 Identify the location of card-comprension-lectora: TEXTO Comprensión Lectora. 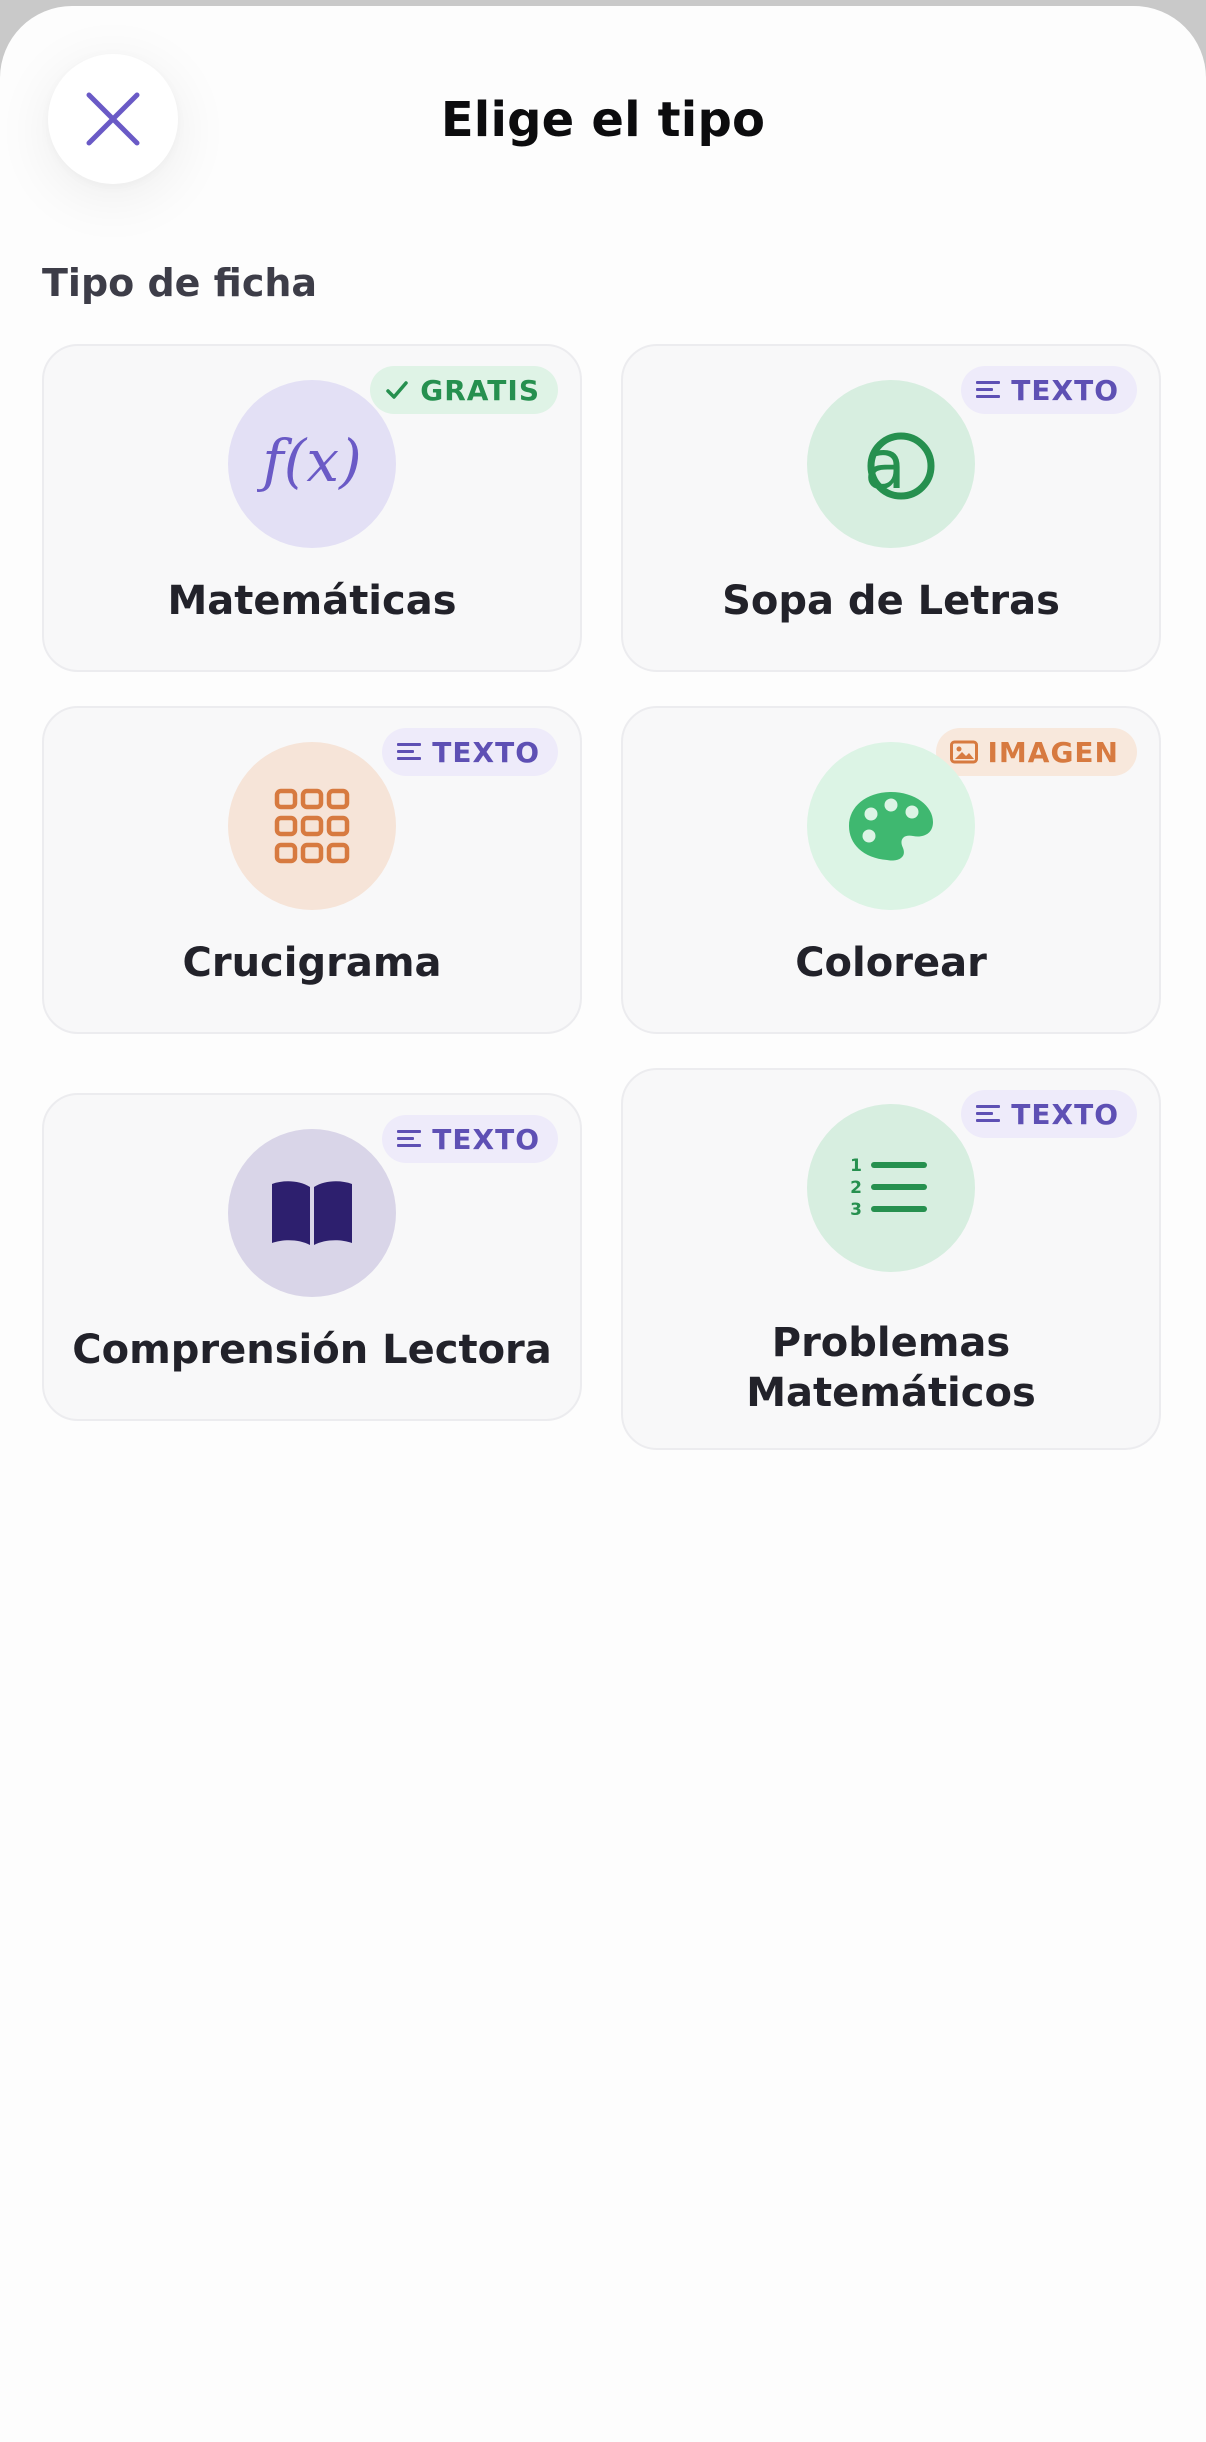
(312, 1257).